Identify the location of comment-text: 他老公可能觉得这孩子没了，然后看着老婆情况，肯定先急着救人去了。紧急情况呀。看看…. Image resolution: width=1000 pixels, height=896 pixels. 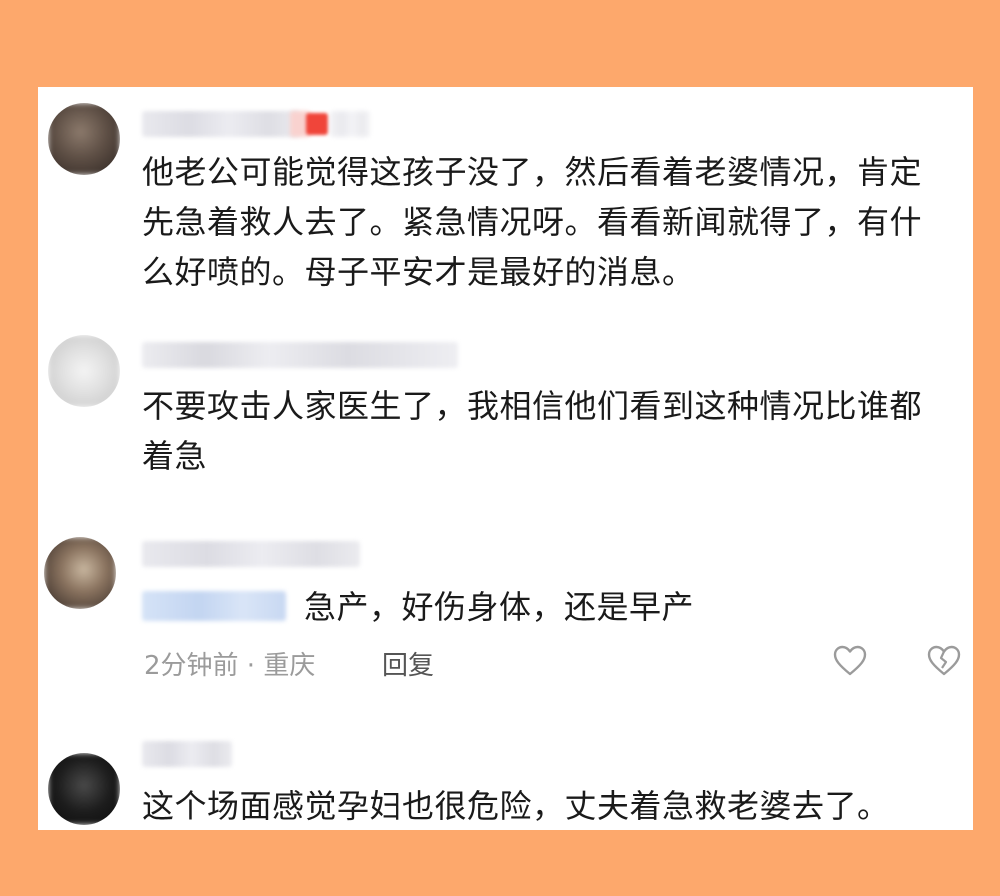
(532, 222).